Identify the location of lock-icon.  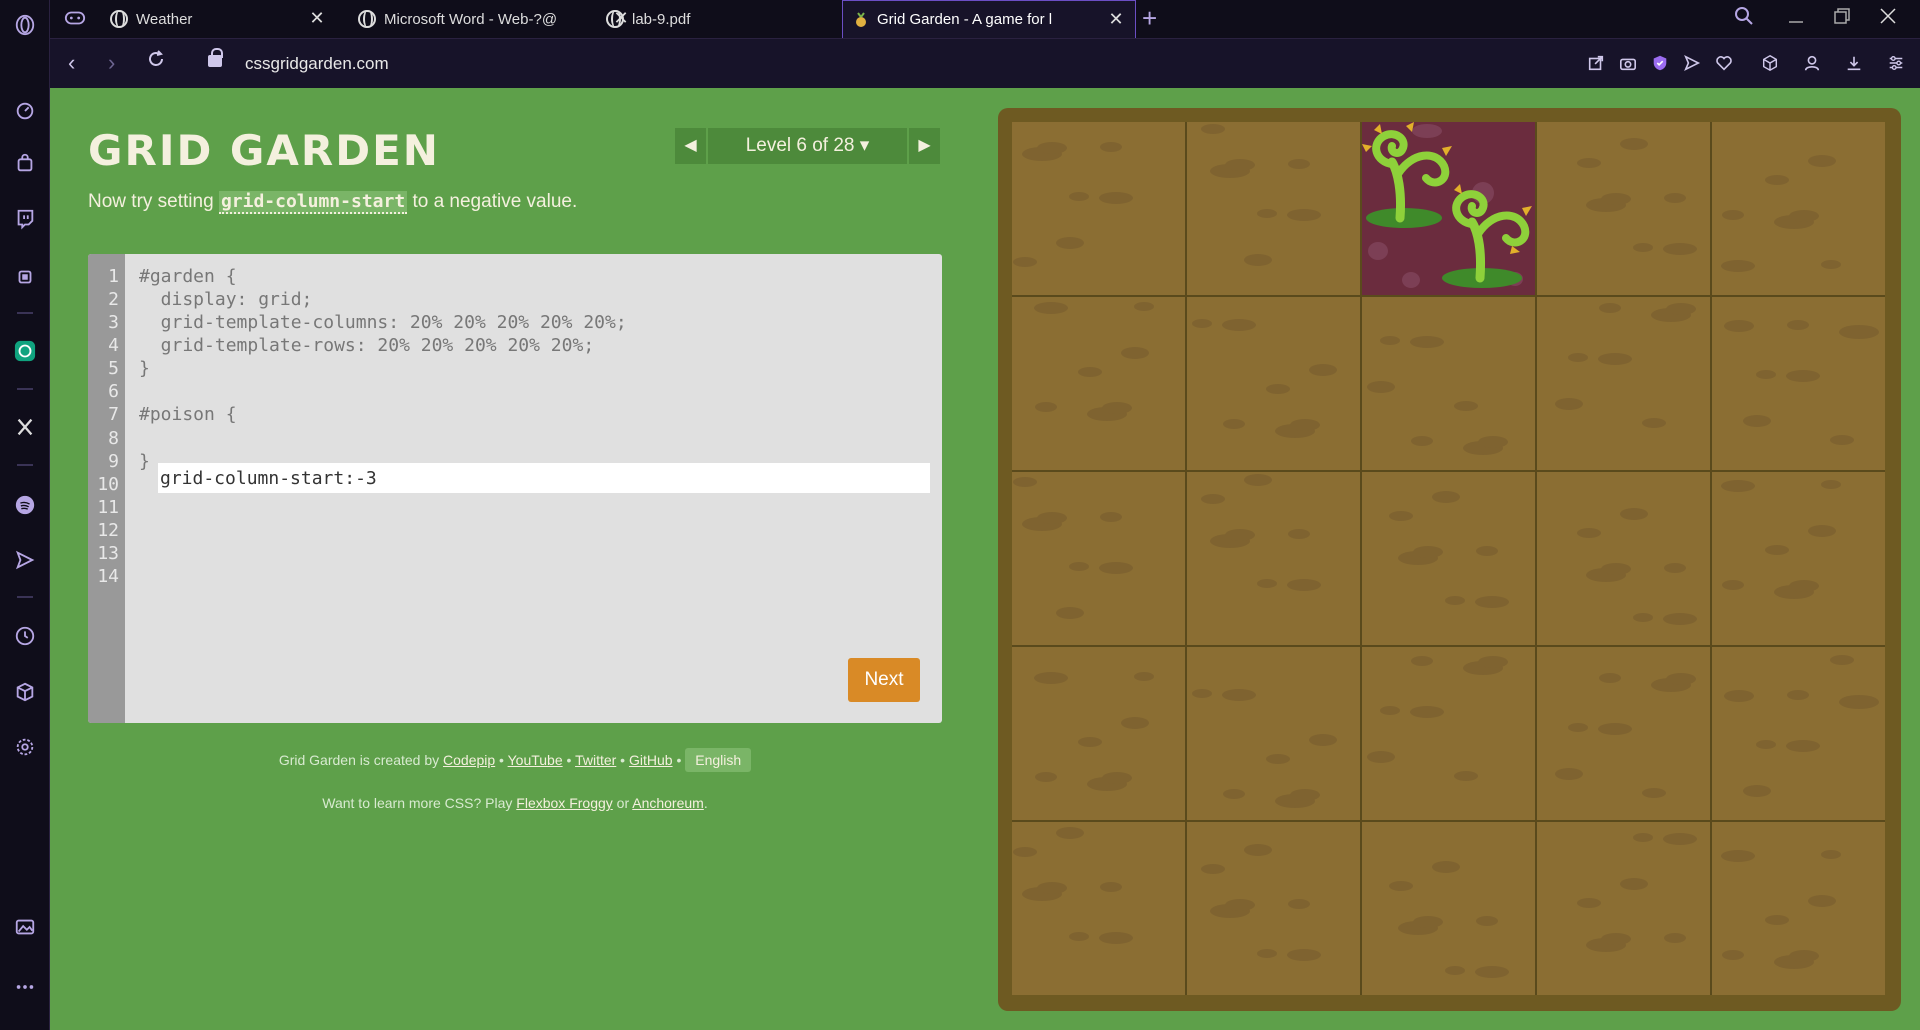
(215, 57).